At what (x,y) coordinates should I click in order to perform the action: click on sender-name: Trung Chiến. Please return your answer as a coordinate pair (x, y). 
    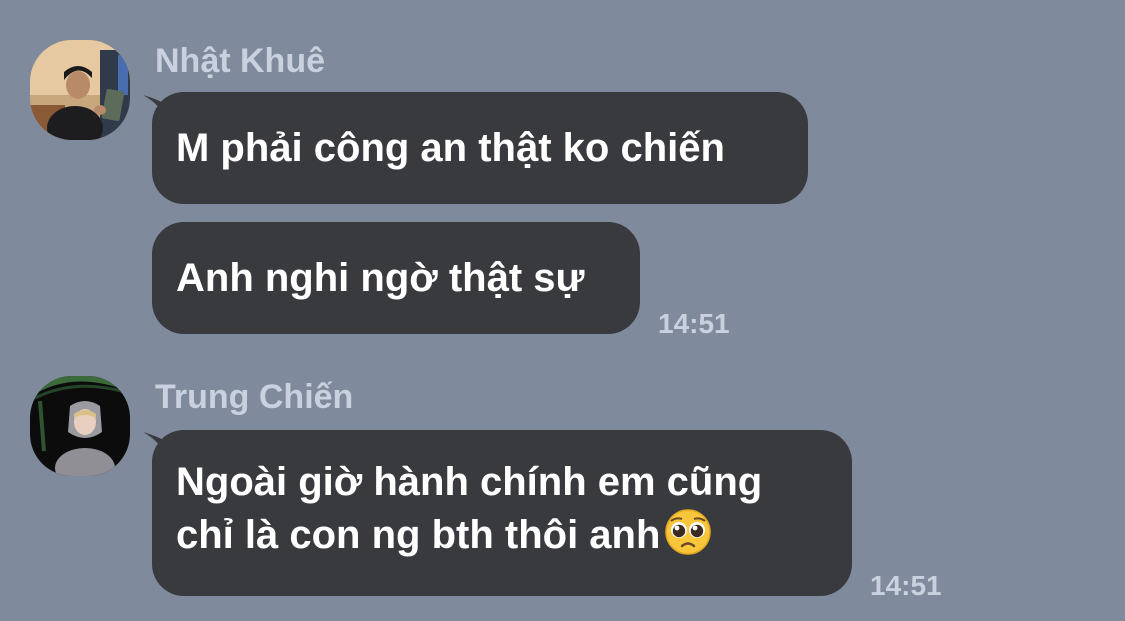
    Looking at the image, I should click on (254, 397).